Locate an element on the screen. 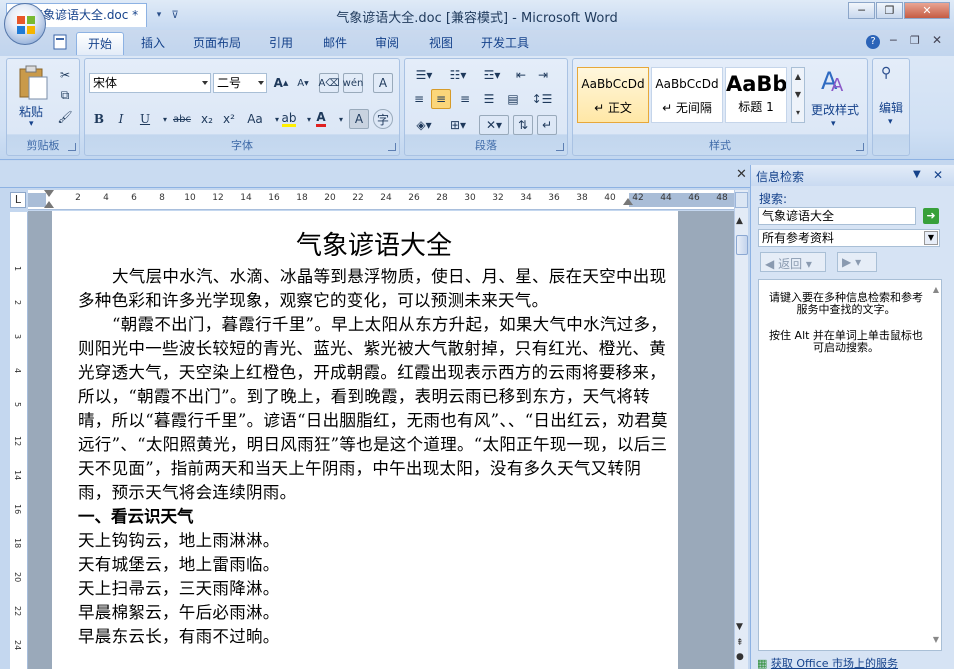 This screenshot has height=669, width=954. underline-button: U is located at coordinates (145, 119).